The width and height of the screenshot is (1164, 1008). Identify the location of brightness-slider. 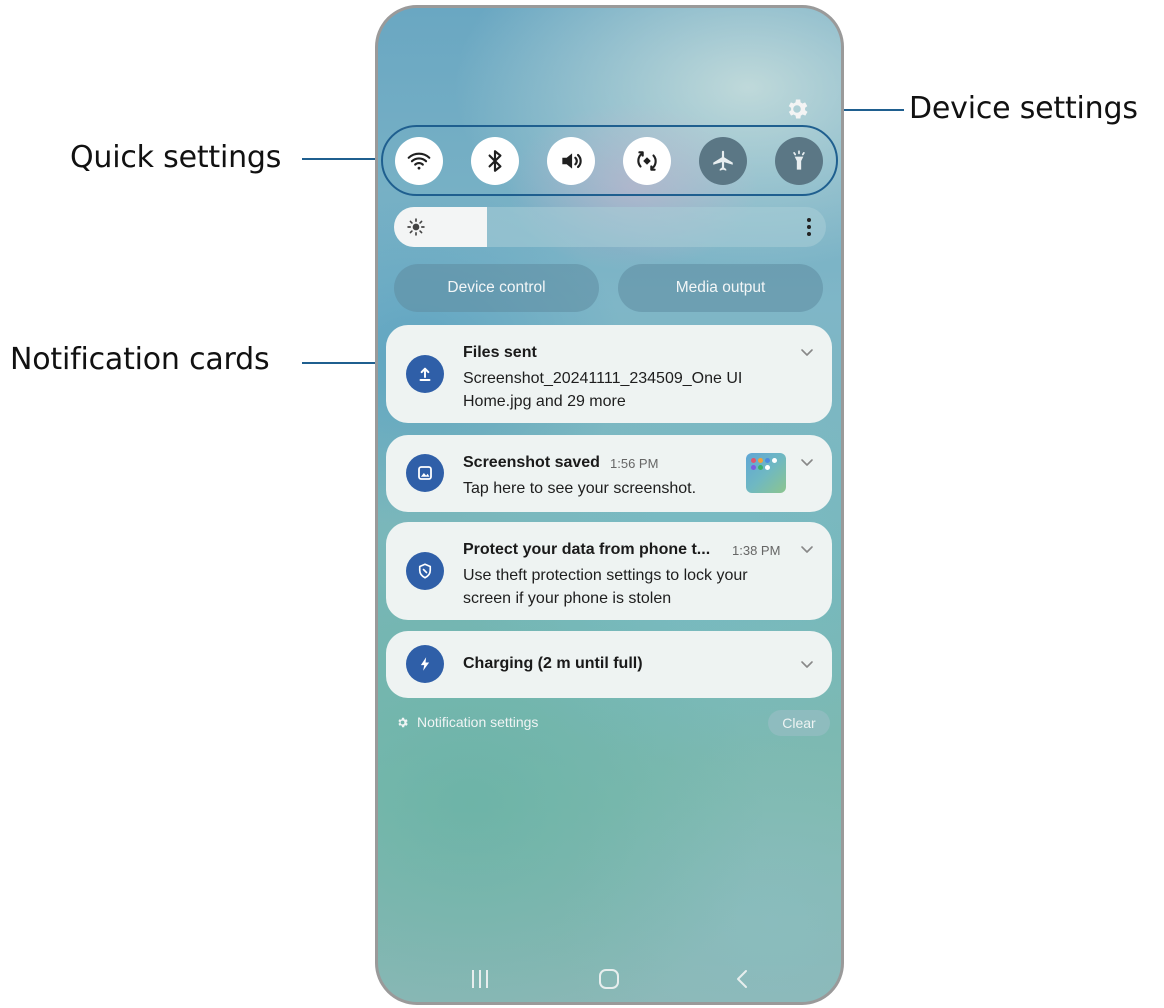
(610, 227).